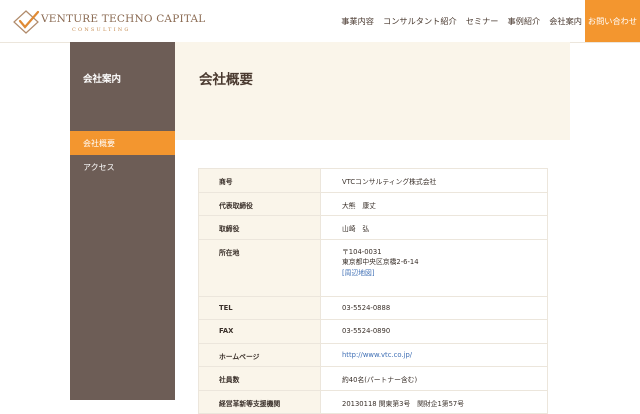  What do you see at coordinates (434, 227) in the screenshot?
I see `row-value: 山崎 弘` at bounding box center [434, 227].